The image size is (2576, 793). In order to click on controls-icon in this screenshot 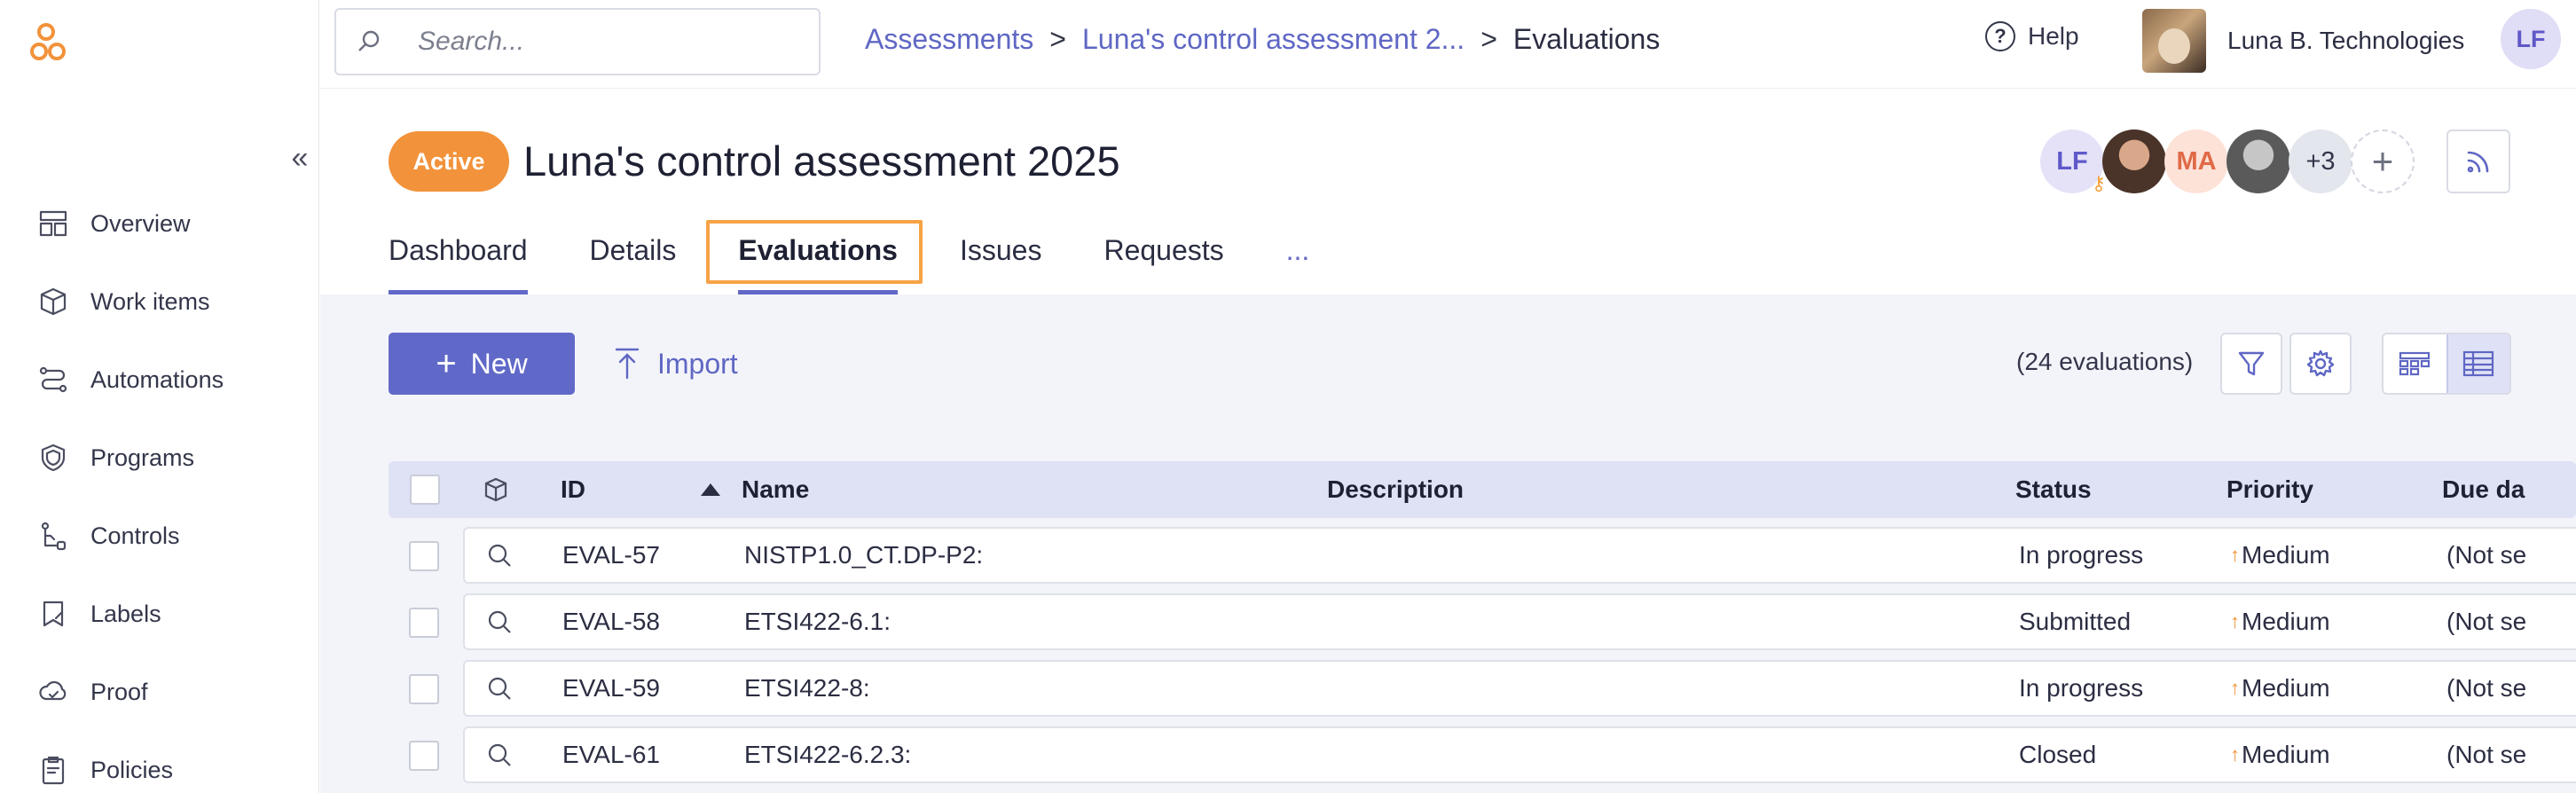, I will do `click(53, 536)`.